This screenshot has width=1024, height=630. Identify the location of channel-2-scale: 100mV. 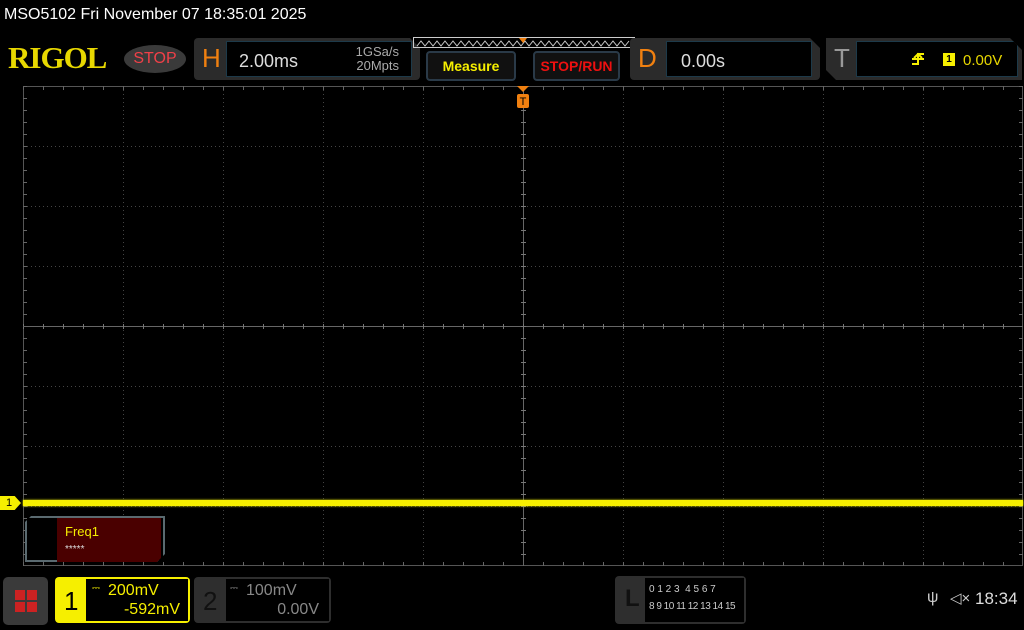
(271, 590).